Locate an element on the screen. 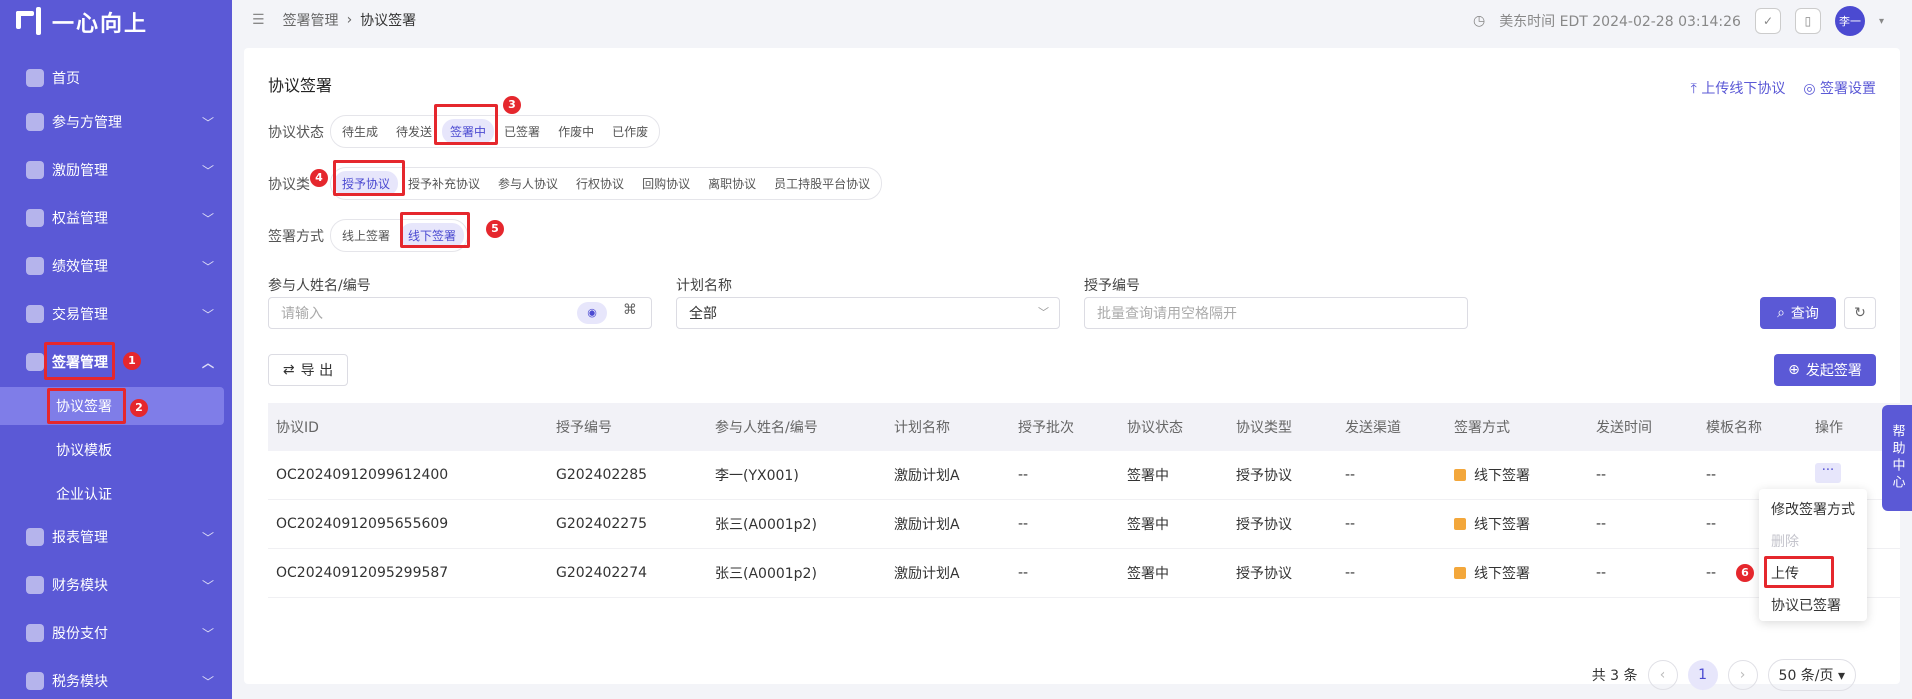 The width and height of the screenshot is (1912, 699). sidebar-subitem-label: 协议模板 is located at coordinates (84, 451).